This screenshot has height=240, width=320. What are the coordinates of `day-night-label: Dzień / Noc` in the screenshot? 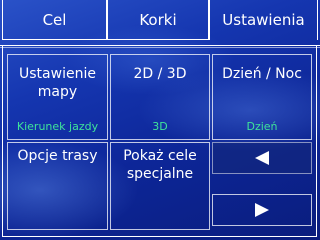 It's located at (262, 74).